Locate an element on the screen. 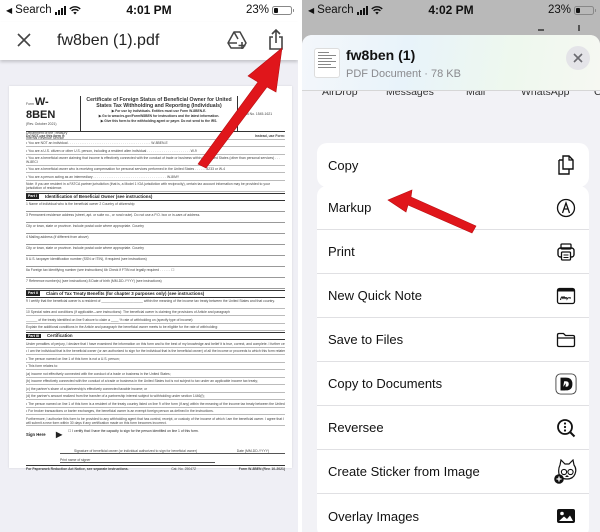 Image resolution: width=600 pixels, height=532 pixels. action-label: Save to Files is located at coordinates (366, 339).